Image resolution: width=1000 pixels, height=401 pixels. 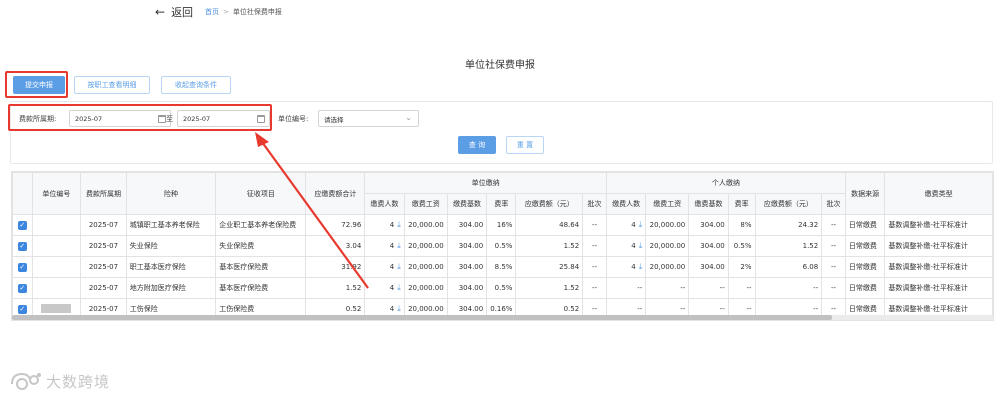 I want to click on cell-text: 2025-07, so click(x=103, y=267).